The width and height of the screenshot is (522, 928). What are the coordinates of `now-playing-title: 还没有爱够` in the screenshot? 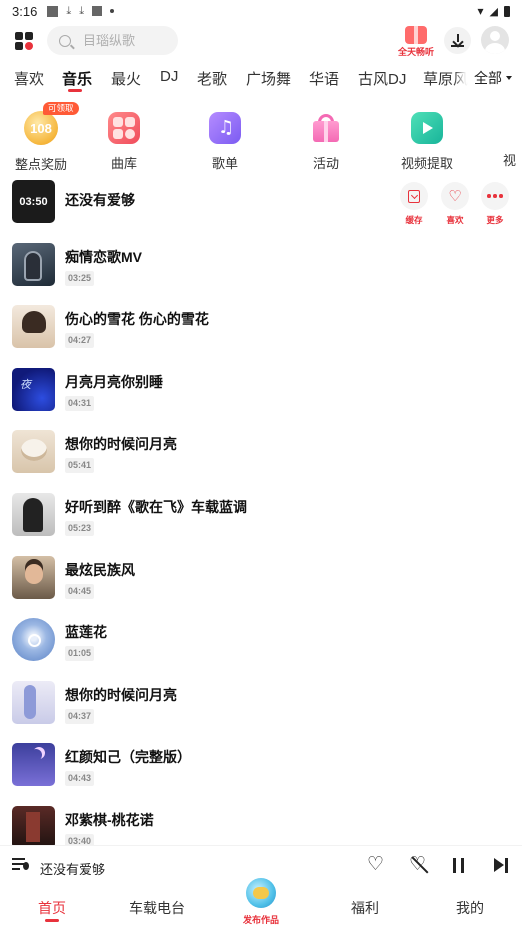 It's located at (73, 869).